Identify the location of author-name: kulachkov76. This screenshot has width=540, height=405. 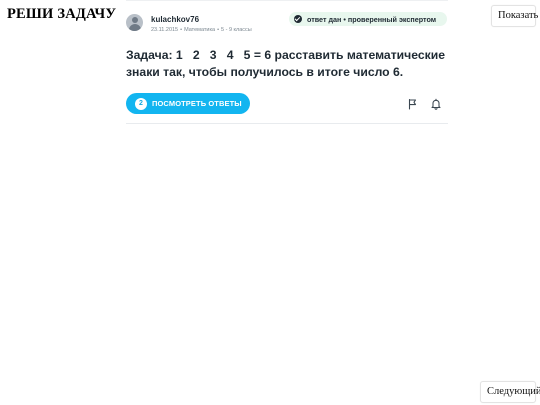
(175, 19).